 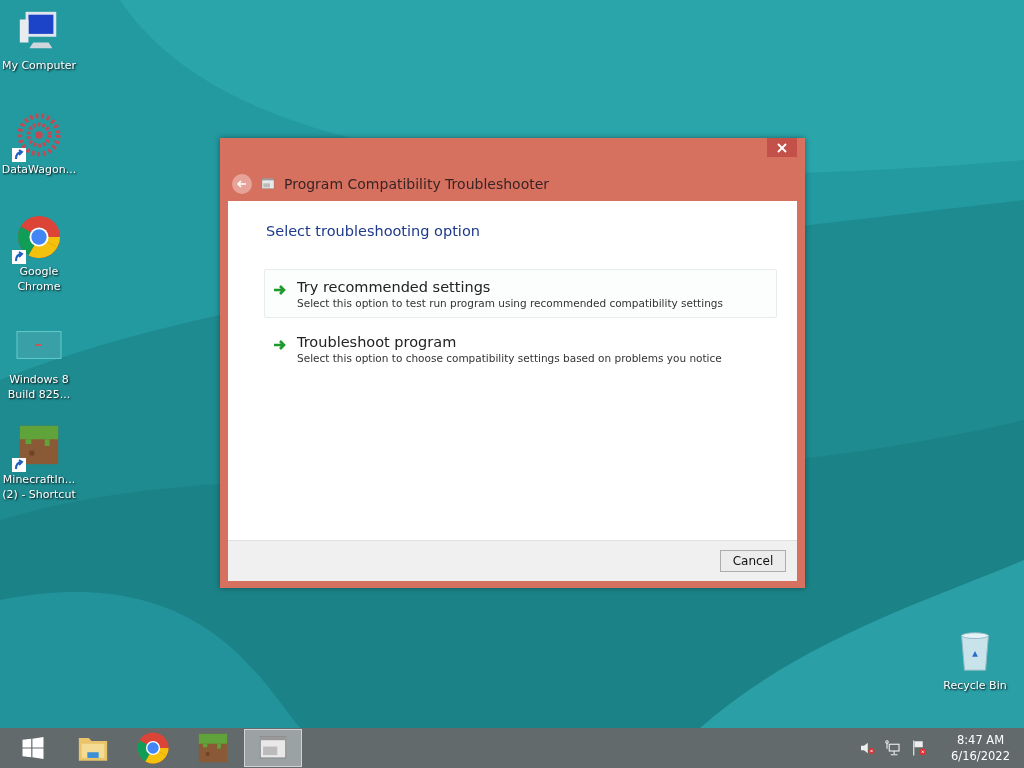 I want to click on option-title: Try recommended settings, so click(x=394, y=287).